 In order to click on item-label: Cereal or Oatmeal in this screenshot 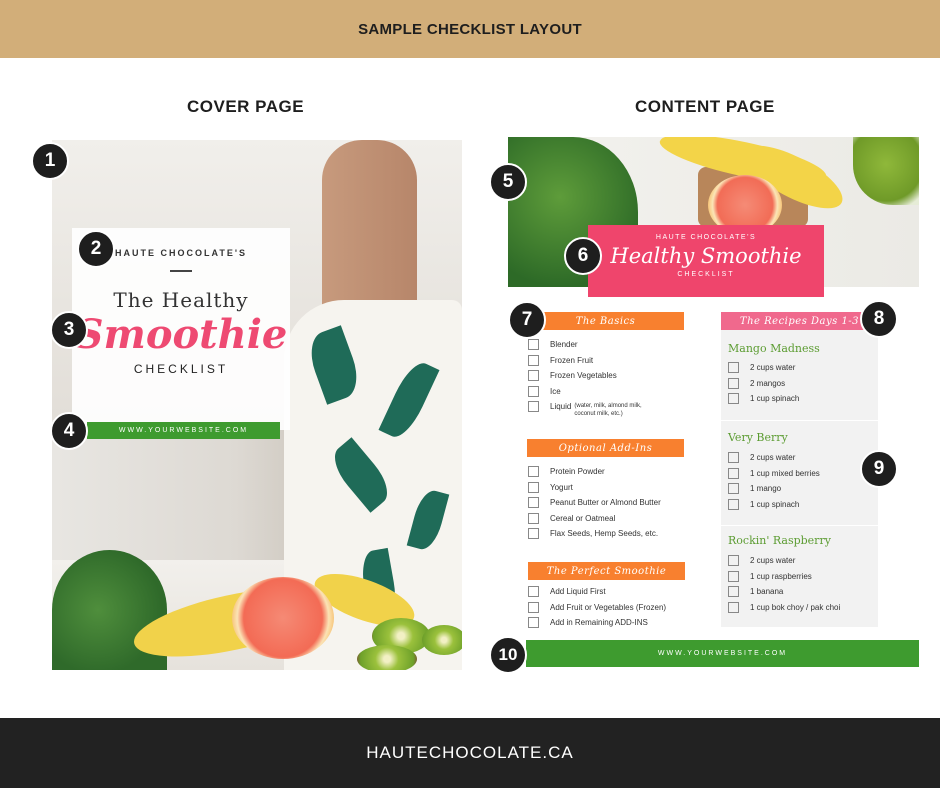, I will do `click(583, 518)`.